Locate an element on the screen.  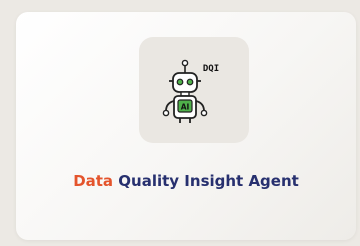
agent-title: Data Quality Insight Agent is located at coordinates (186, 181).